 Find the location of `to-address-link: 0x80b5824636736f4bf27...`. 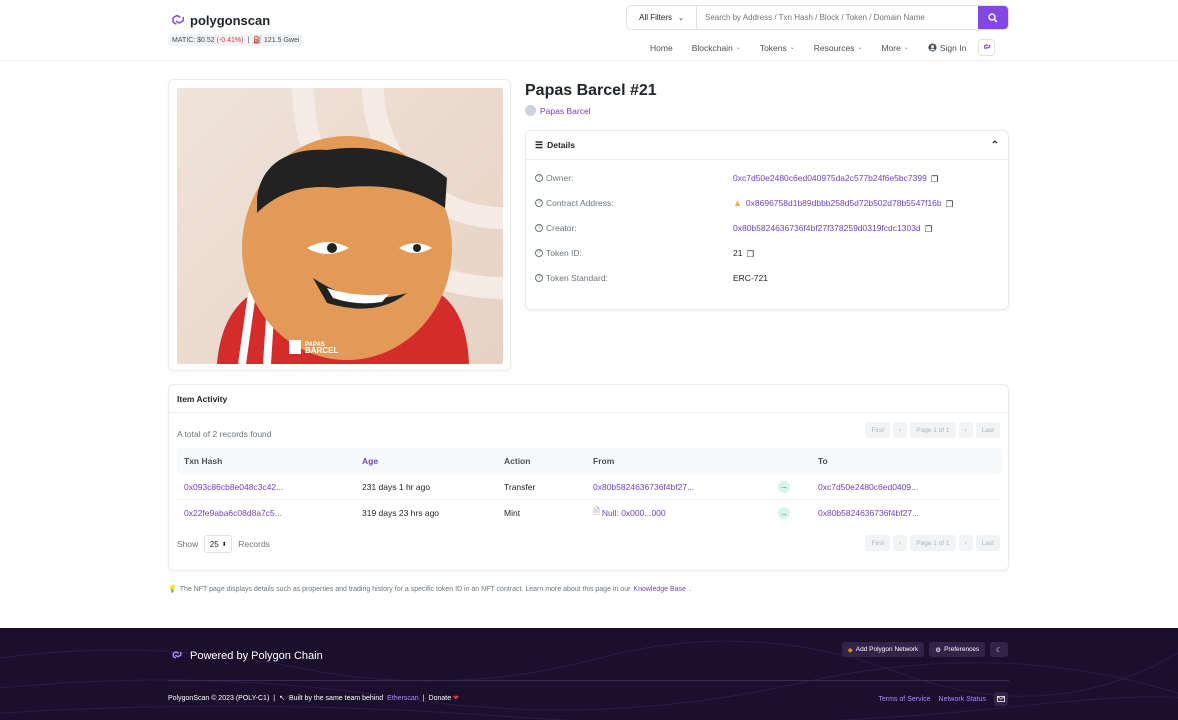

to-address-link: 0x80b5824636736f4bf27... is located at coordinates (910, 513).